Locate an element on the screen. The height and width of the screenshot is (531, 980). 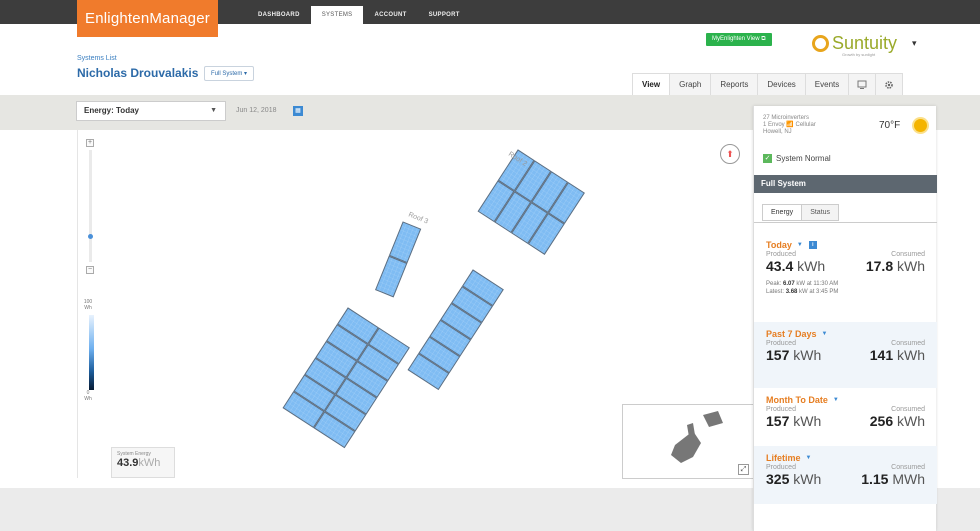
tab-events: Events is located at coordinates (827, 84).